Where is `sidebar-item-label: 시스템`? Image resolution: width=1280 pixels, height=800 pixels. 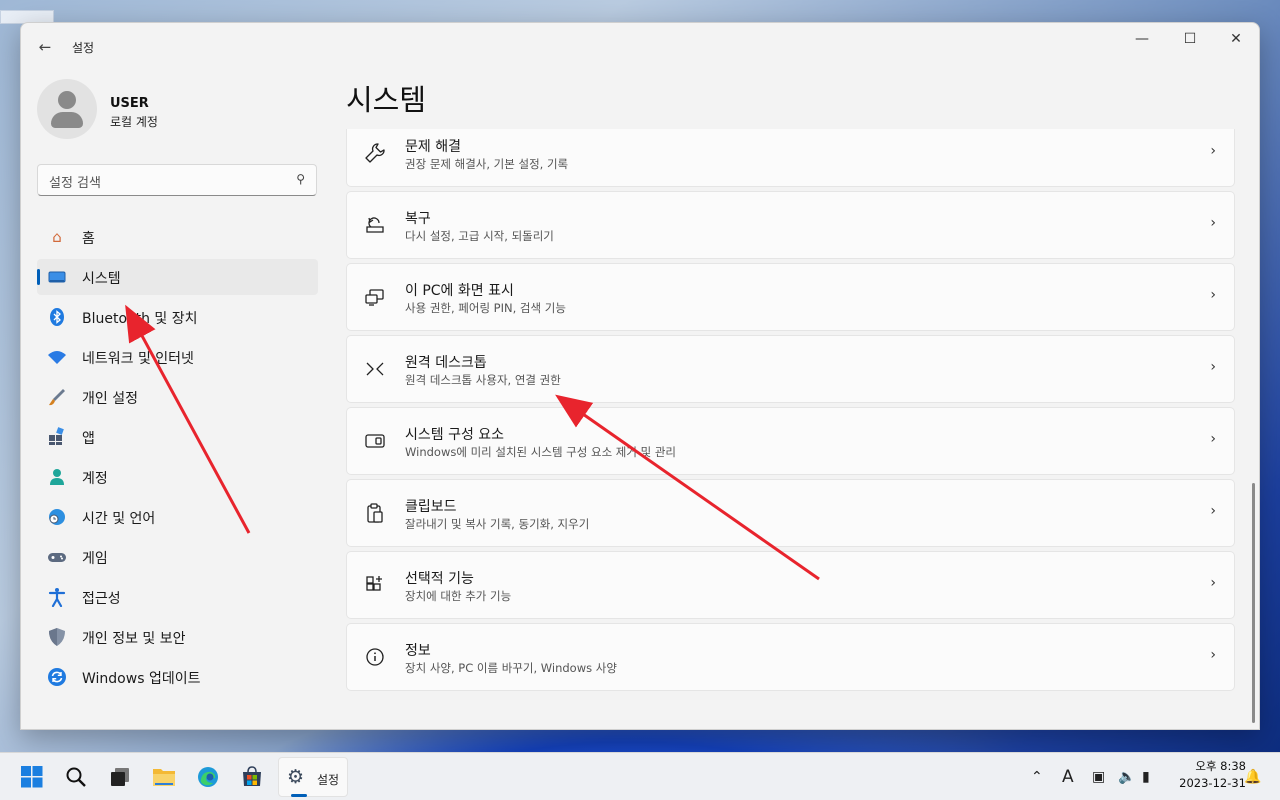 sidebar-item-label: 시스템 is located at coordinates (101, 279).